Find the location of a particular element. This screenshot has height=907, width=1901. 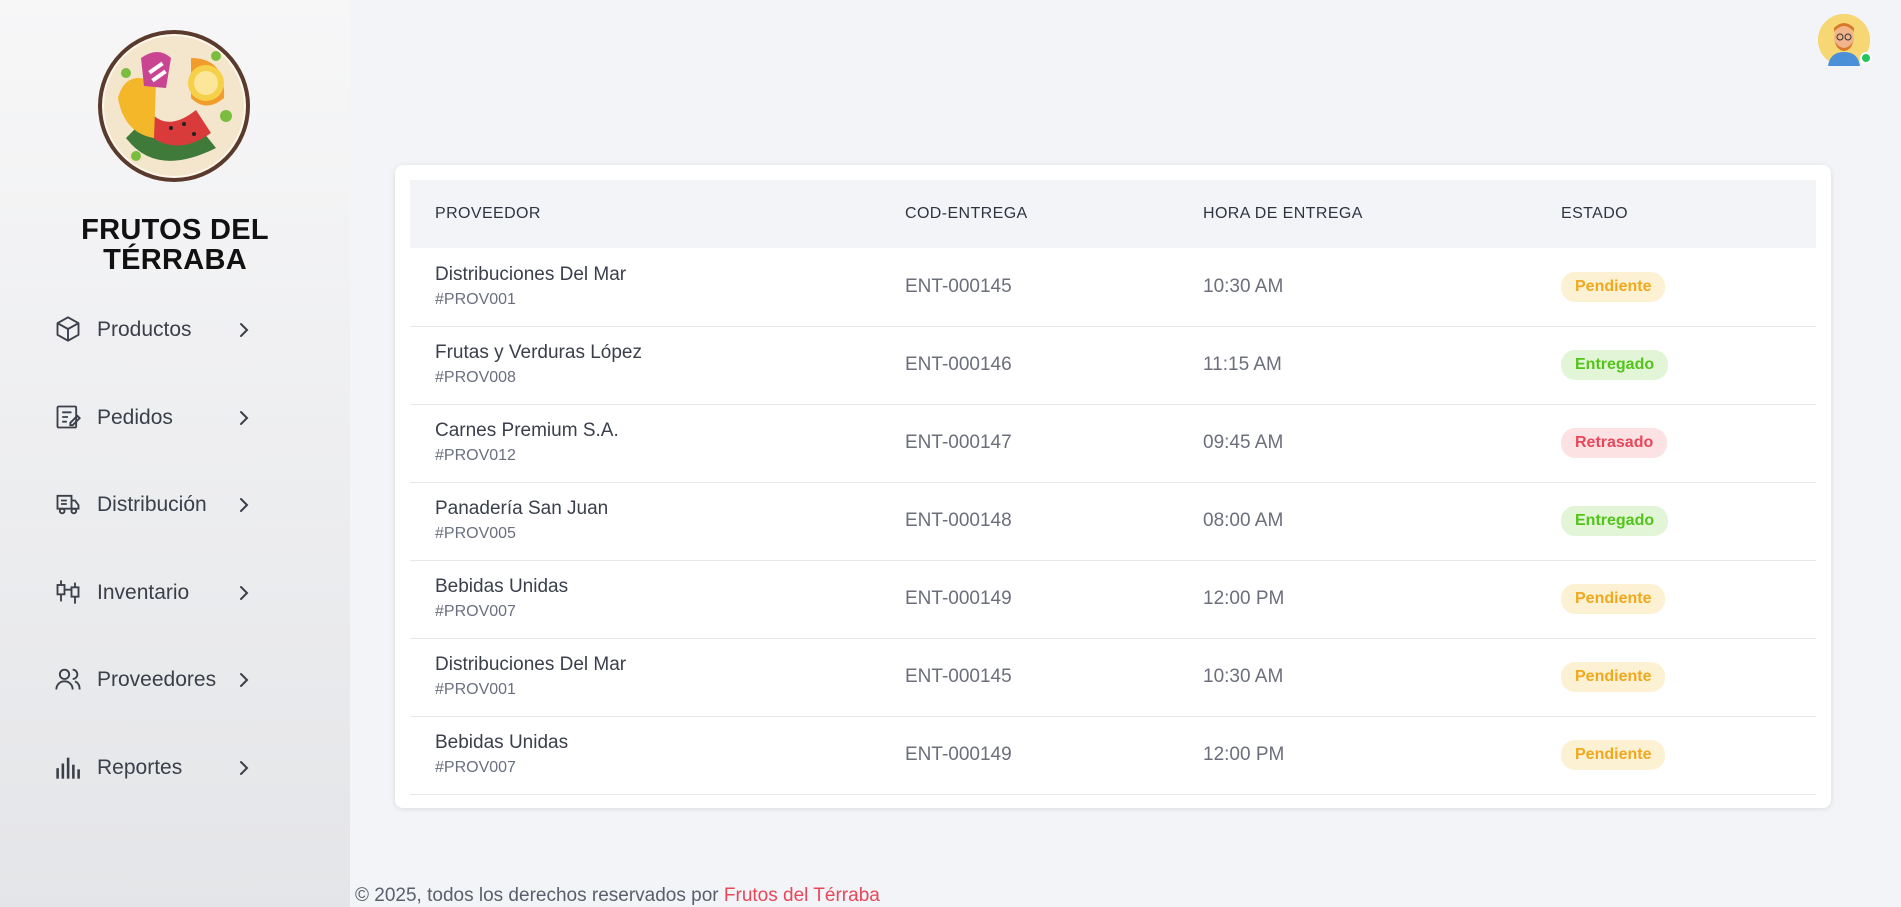

column-header-cod-entrega: COD-ENTREGA is located at coordinates (1029, 214).